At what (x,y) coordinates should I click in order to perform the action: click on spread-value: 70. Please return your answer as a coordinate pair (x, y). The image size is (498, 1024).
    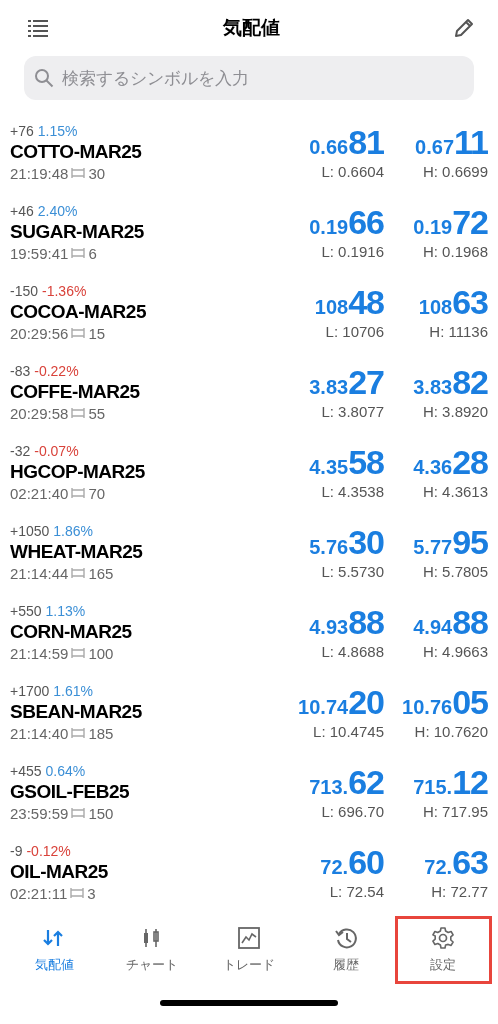
    Looking at the image, I should click on (97, 493).